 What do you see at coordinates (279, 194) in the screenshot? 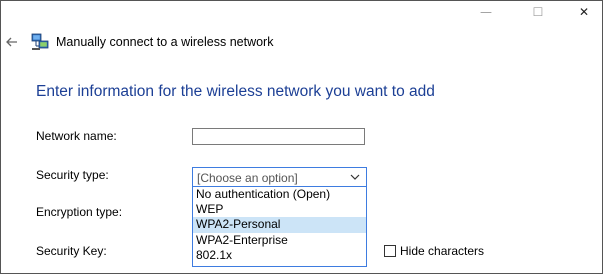
I see `option-no-authentication: No authentication (Open)` at bounding box center [279, 194].